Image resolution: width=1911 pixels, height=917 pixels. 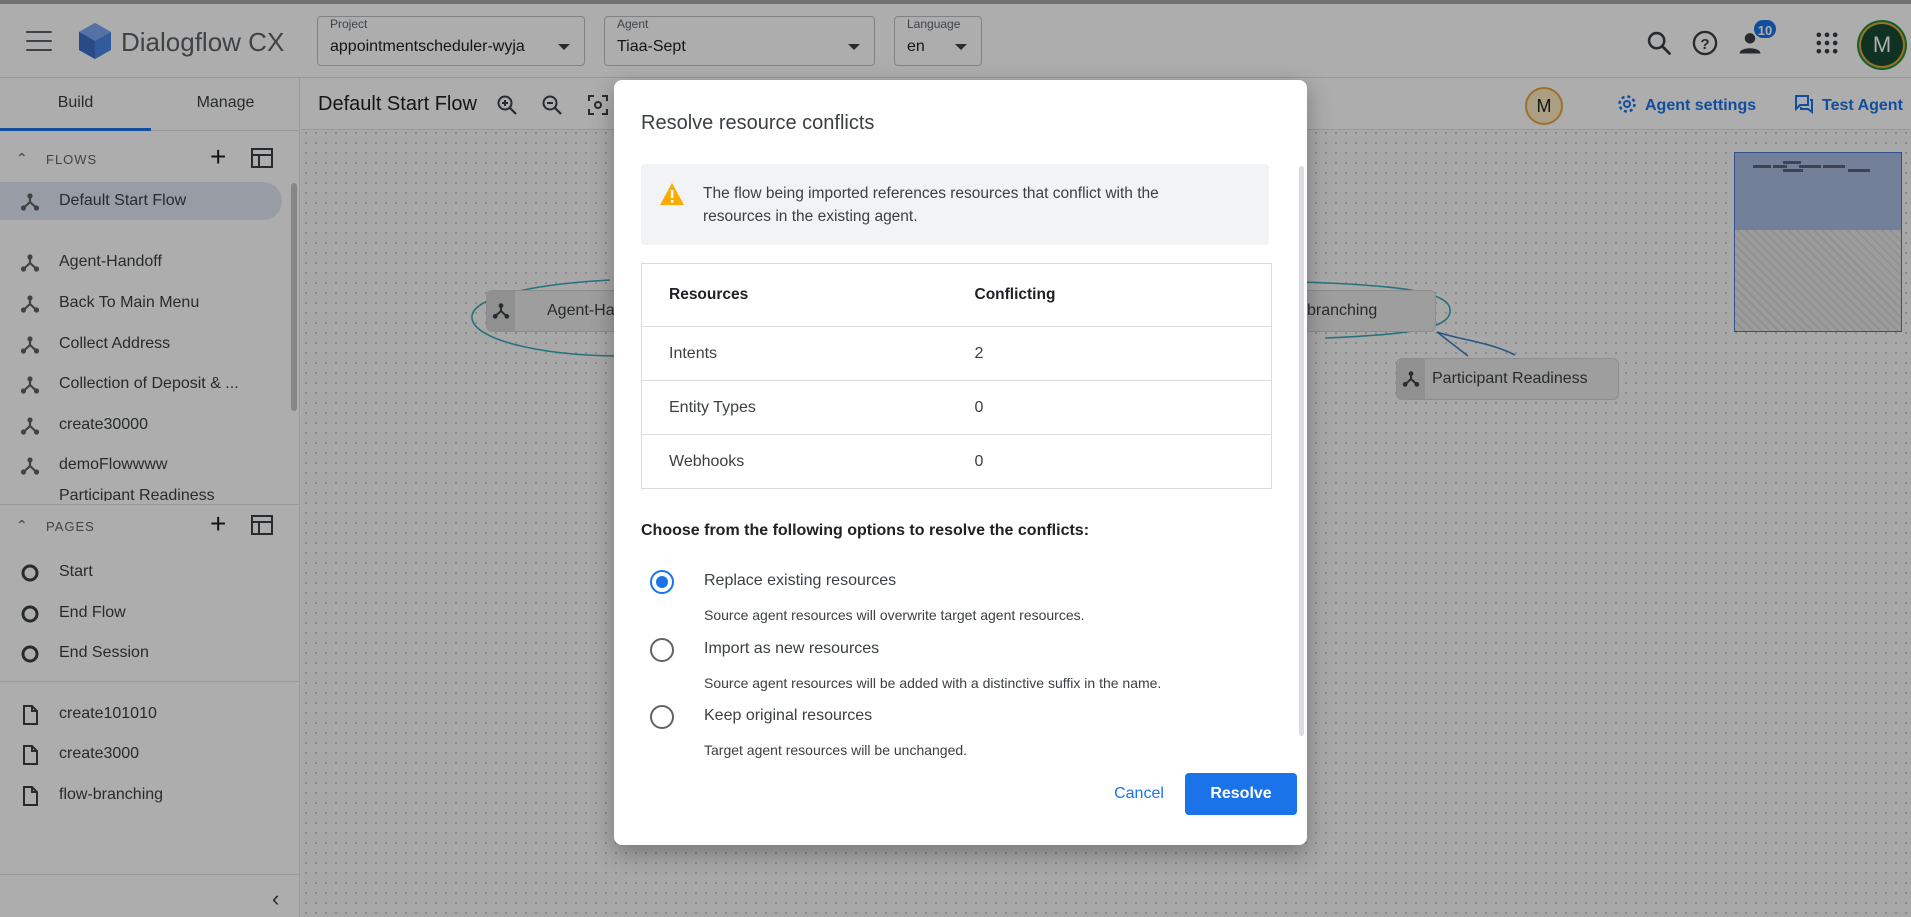 What do you see at coordinates (1139, 794) in the screenshot?
I see `cancel-button: Cancel` at bounding box center [1139, 794].